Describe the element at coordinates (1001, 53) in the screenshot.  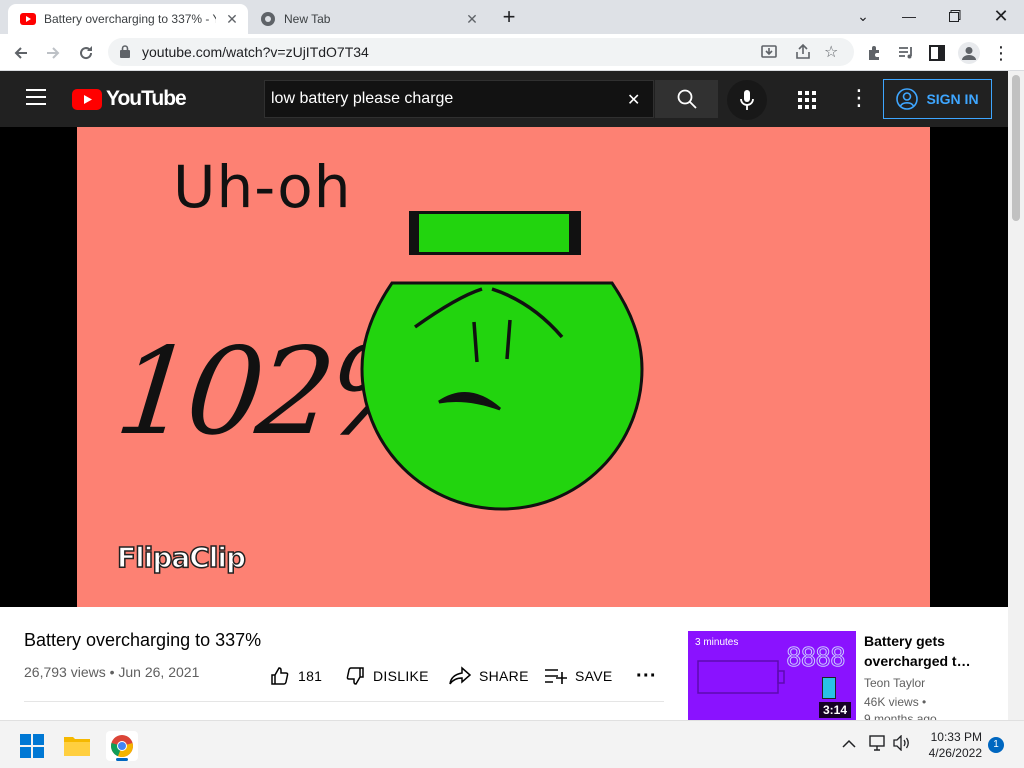
I see `chrome-menu-icon: ⋮` at that location.